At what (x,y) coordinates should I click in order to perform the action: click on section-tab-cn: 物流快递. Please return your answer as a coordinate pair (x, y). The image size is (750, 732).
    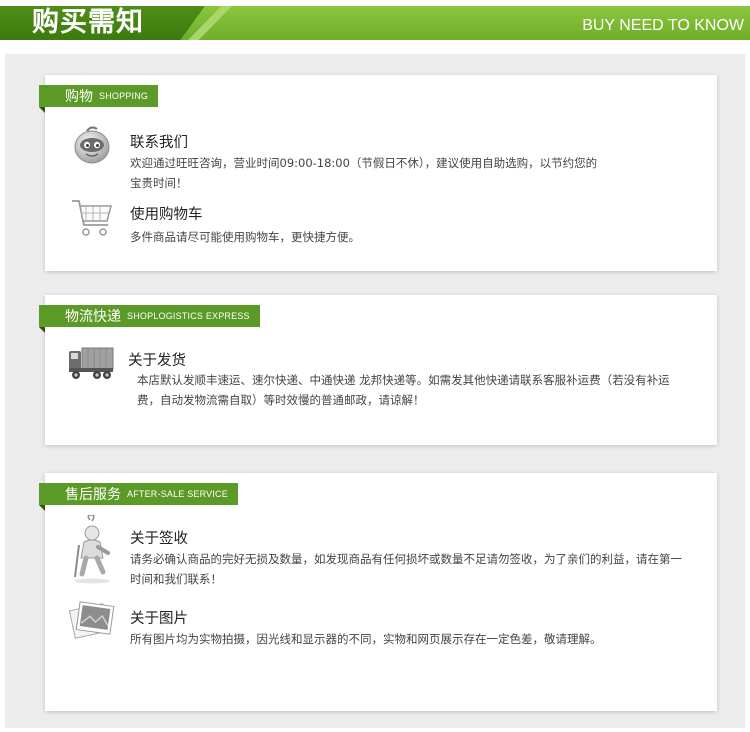
    Looking at the image, I should click on (93, 317).